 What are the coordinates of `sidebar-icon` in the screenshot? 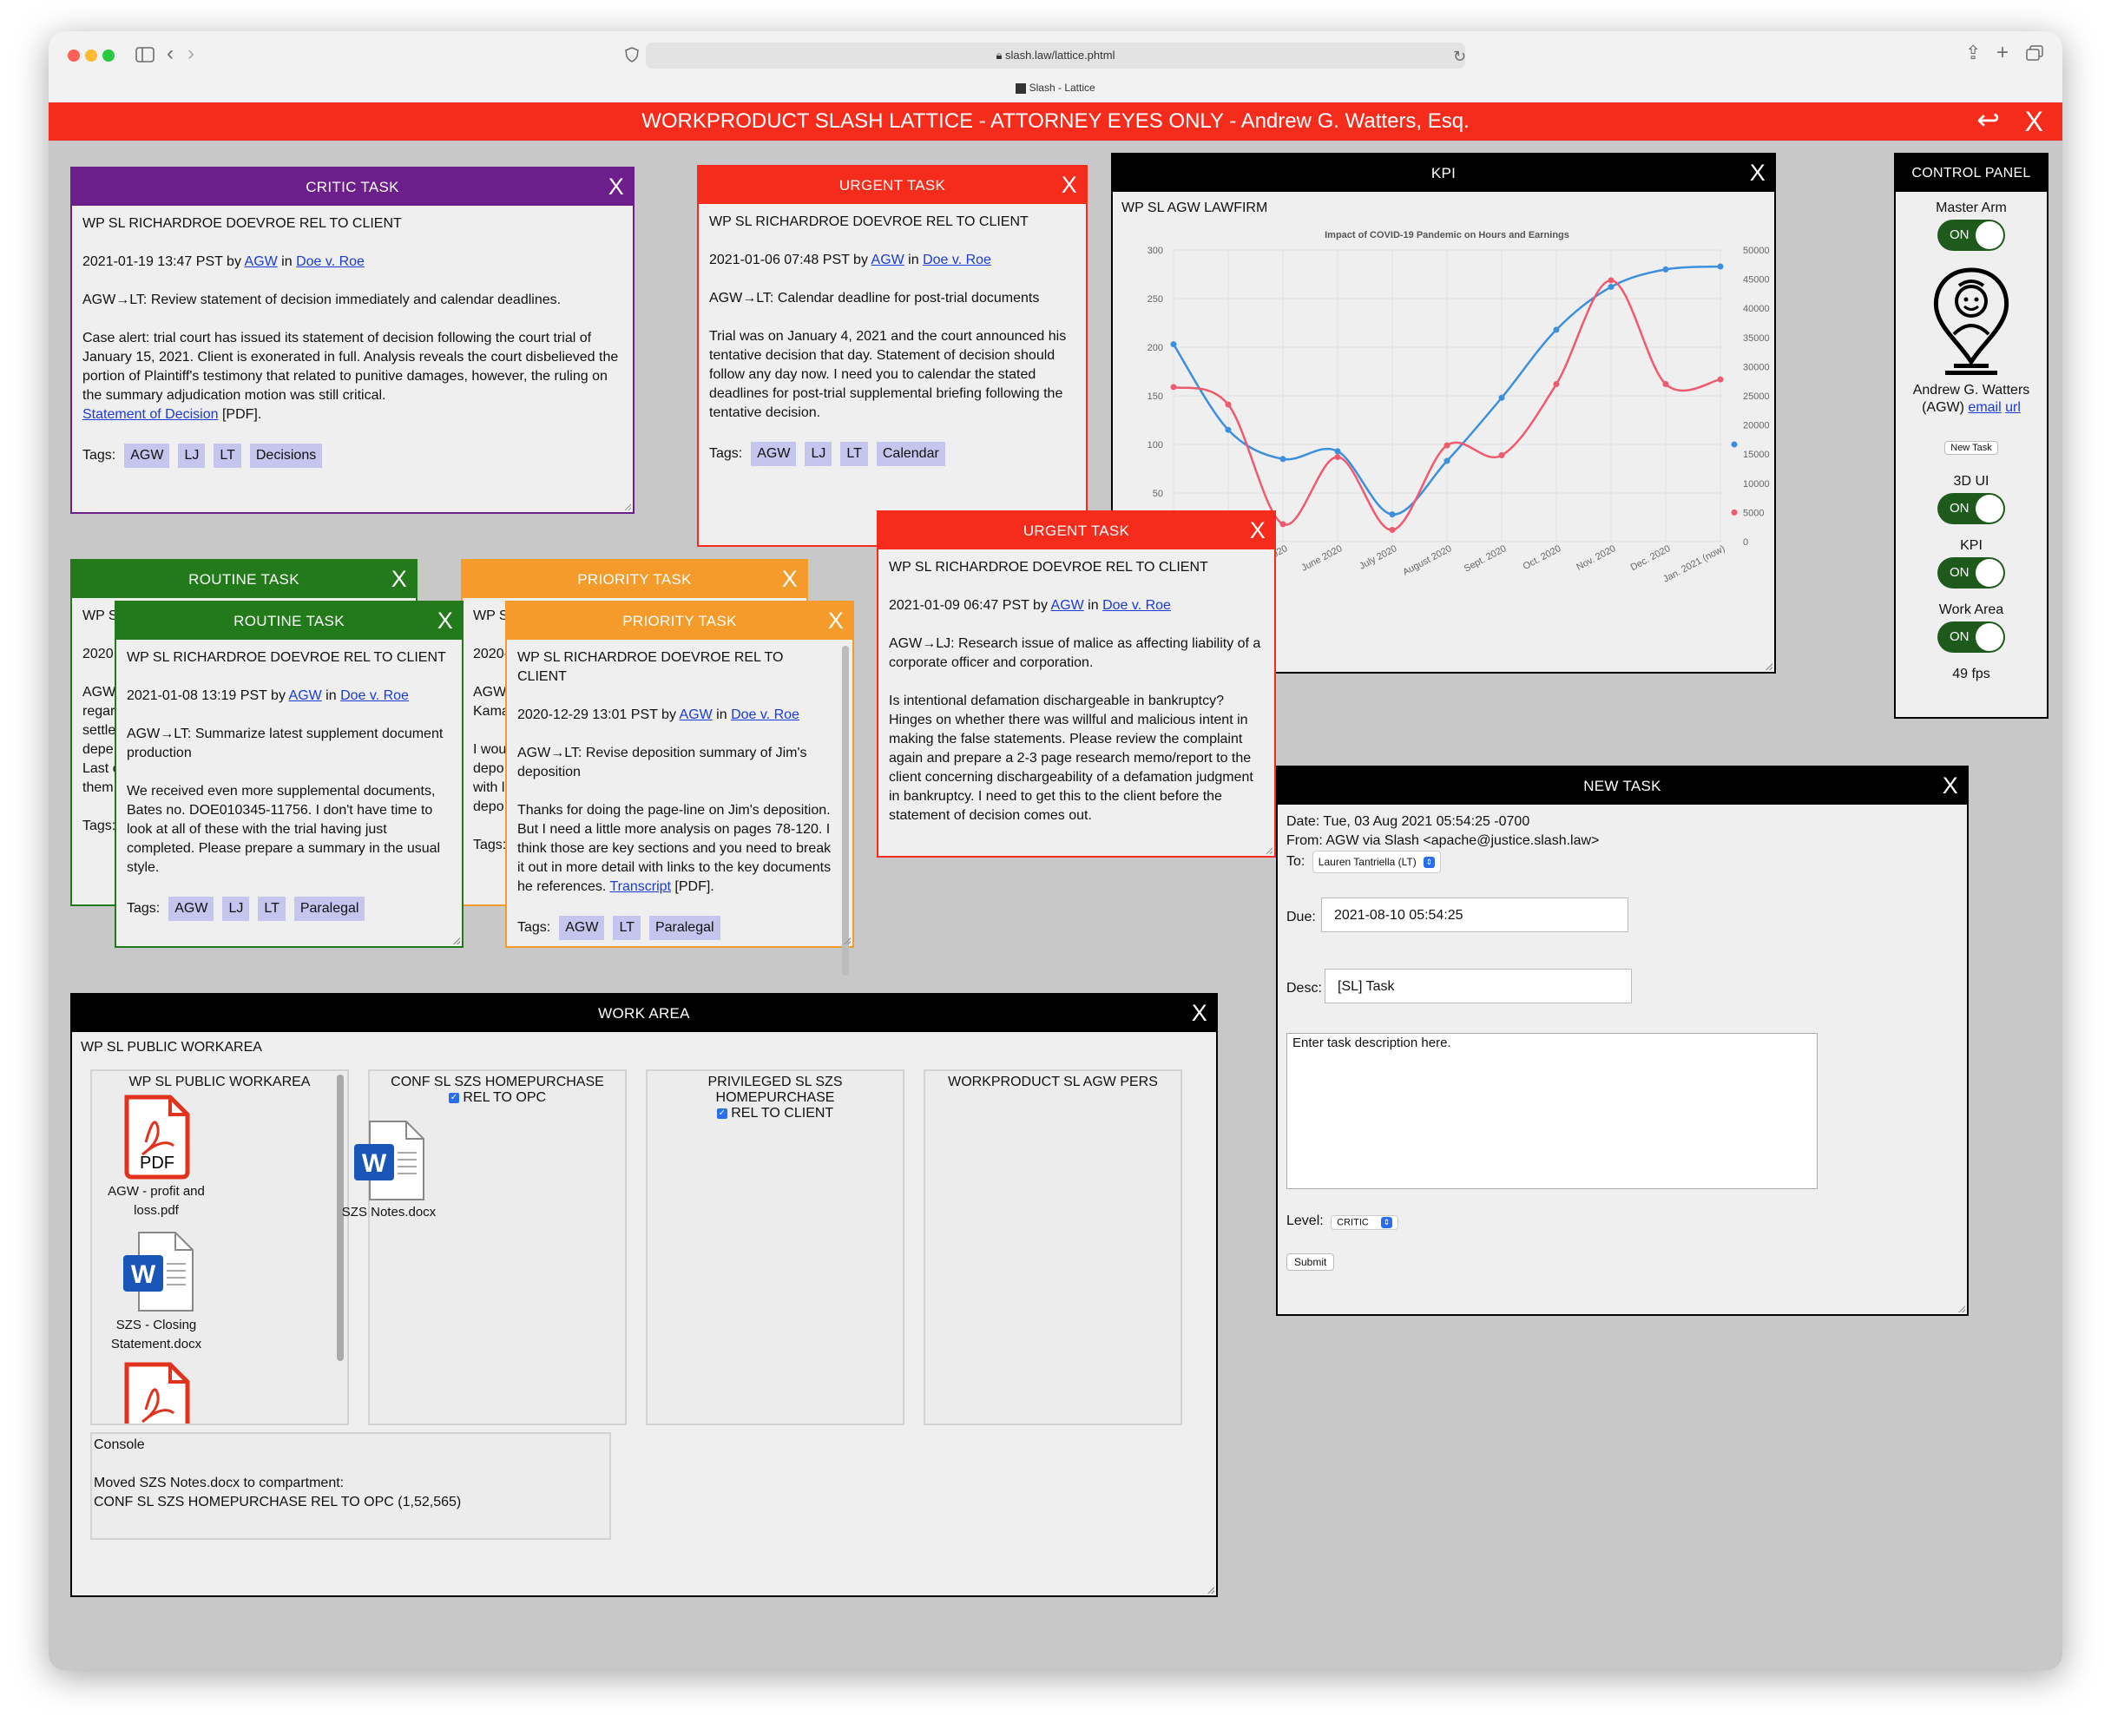 It's located at (145, 56).